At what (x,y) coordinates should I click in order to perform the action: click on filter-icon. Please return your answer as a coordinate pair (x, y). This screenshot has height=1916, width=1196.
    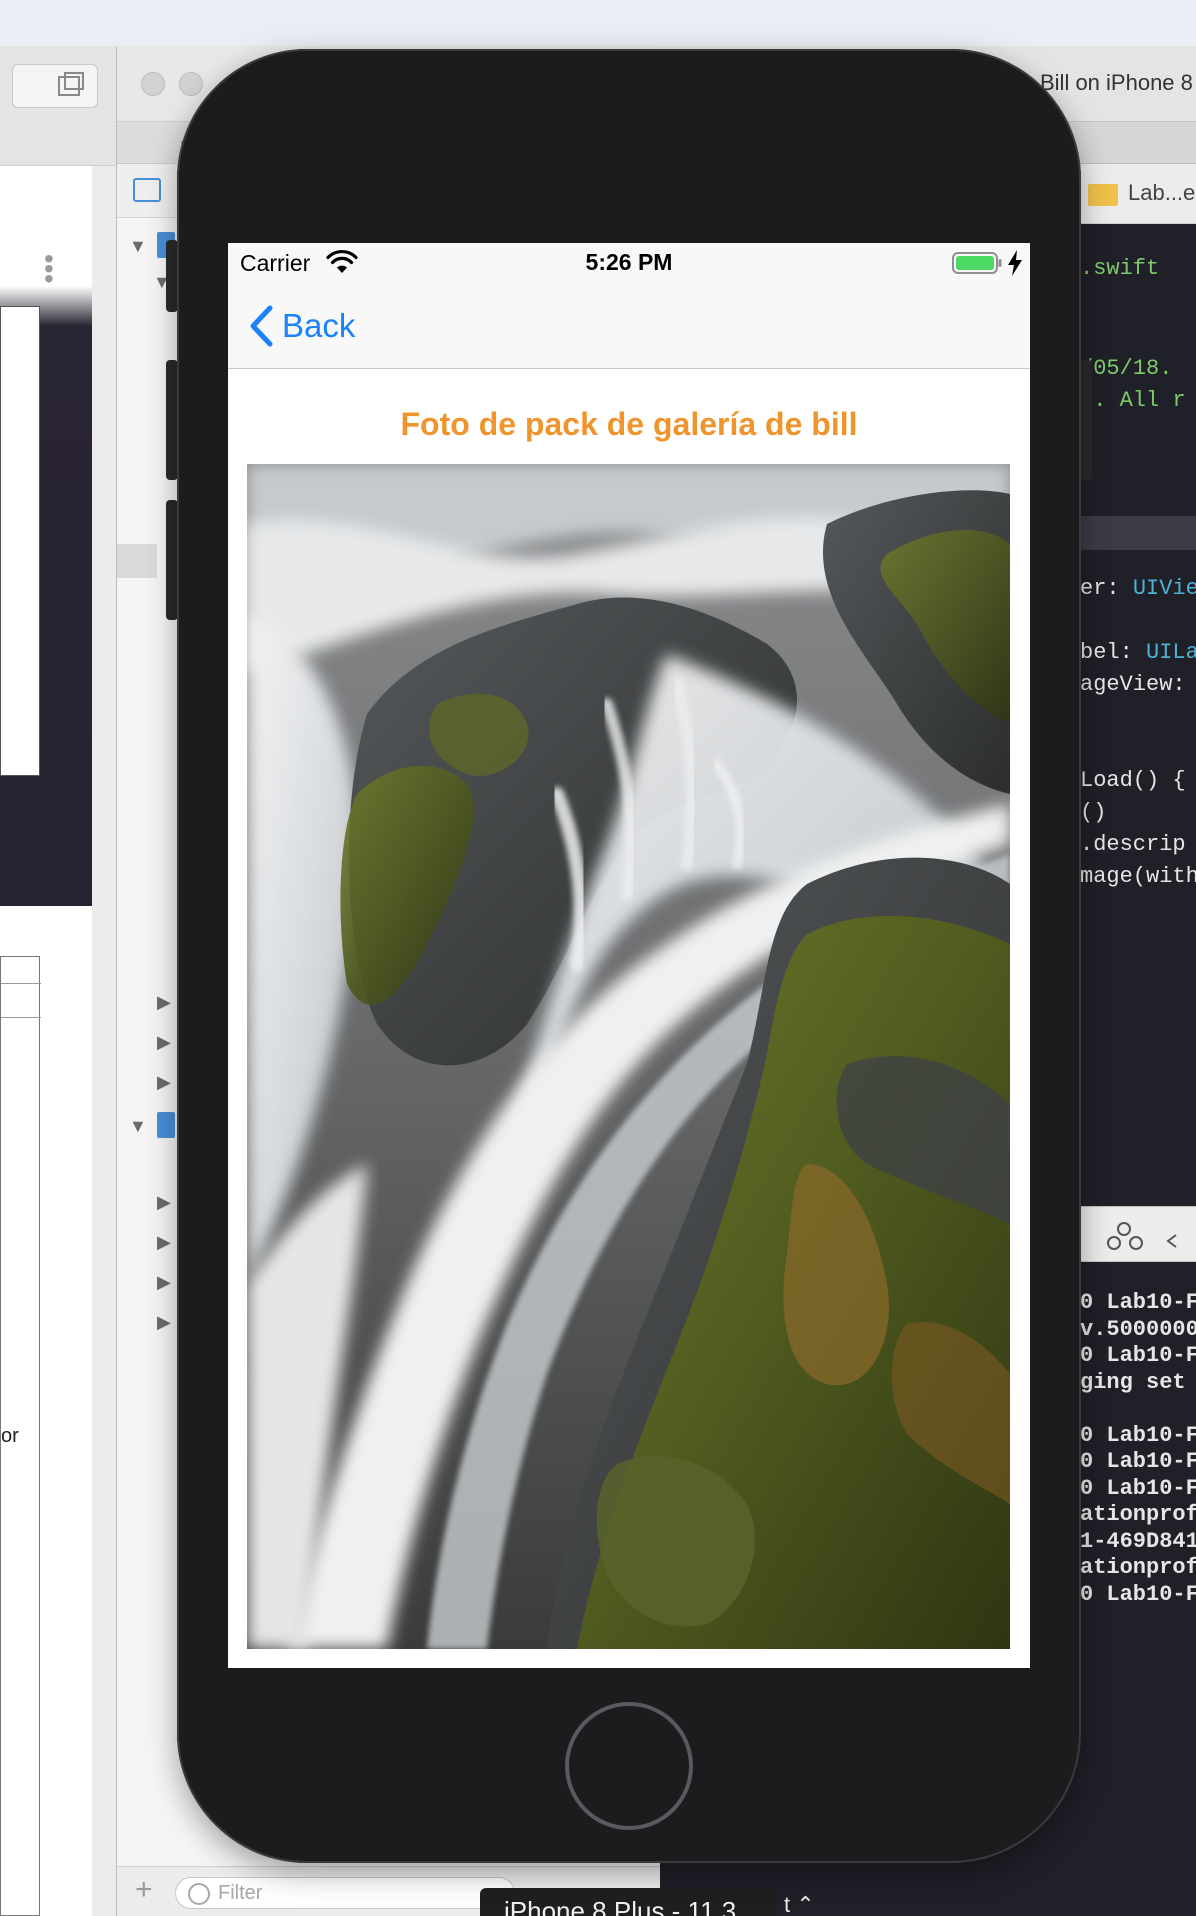
    Looking at the image, I should click on (199, 1894).